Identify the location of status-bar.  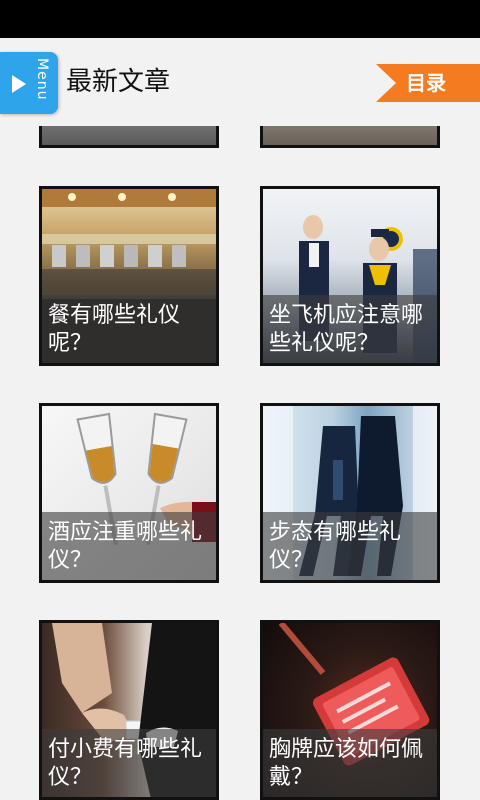
(240, 19).